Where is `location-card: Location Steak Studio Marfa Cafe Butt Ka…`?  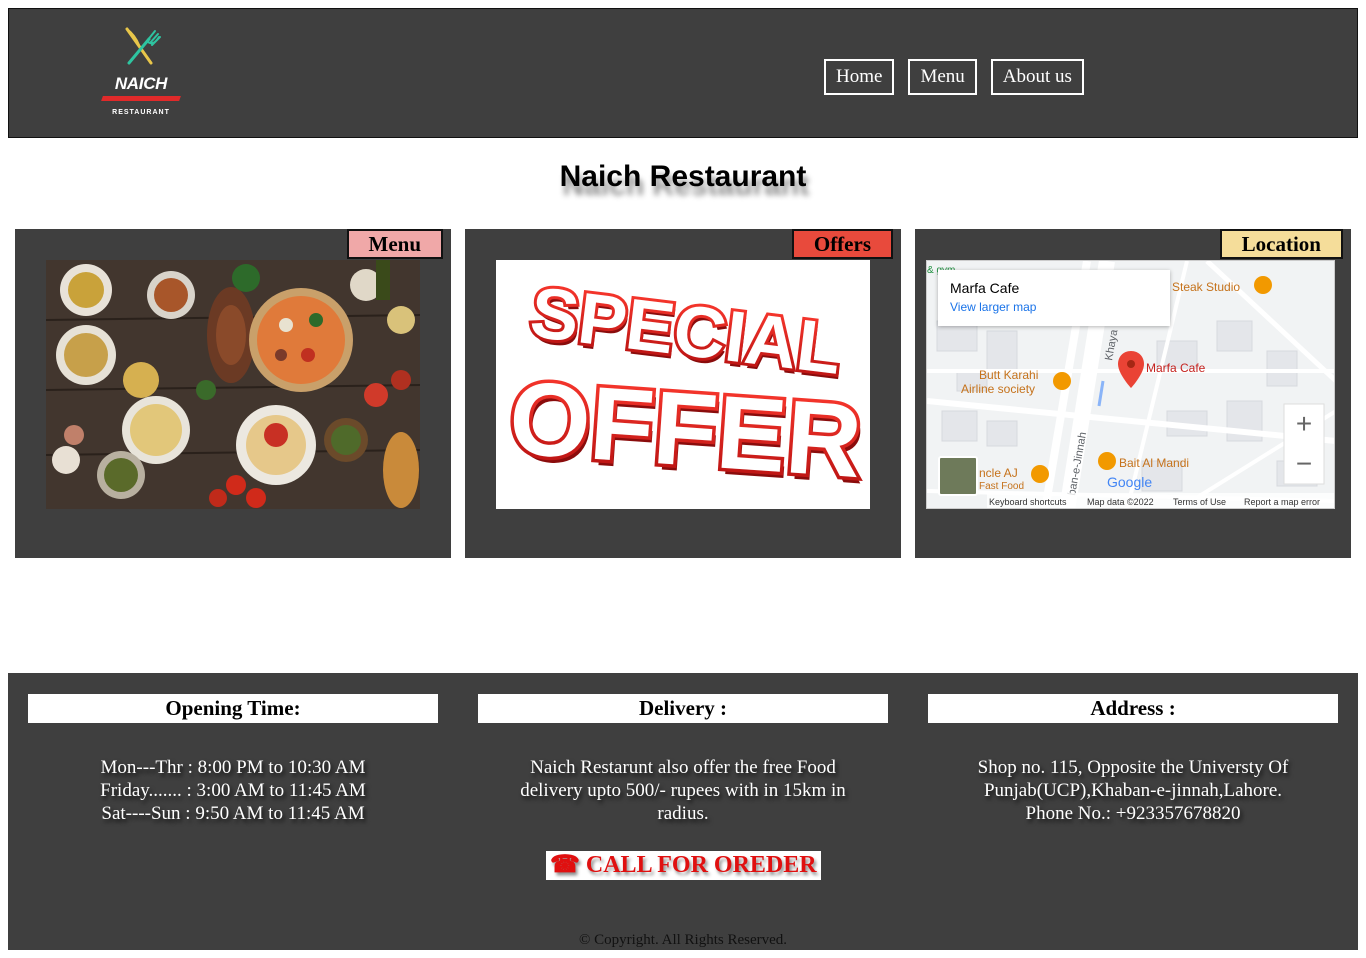 location-card: Location Steak Studio Marfa Cafe Butt Ka… is located at coordinates (1133, 393).